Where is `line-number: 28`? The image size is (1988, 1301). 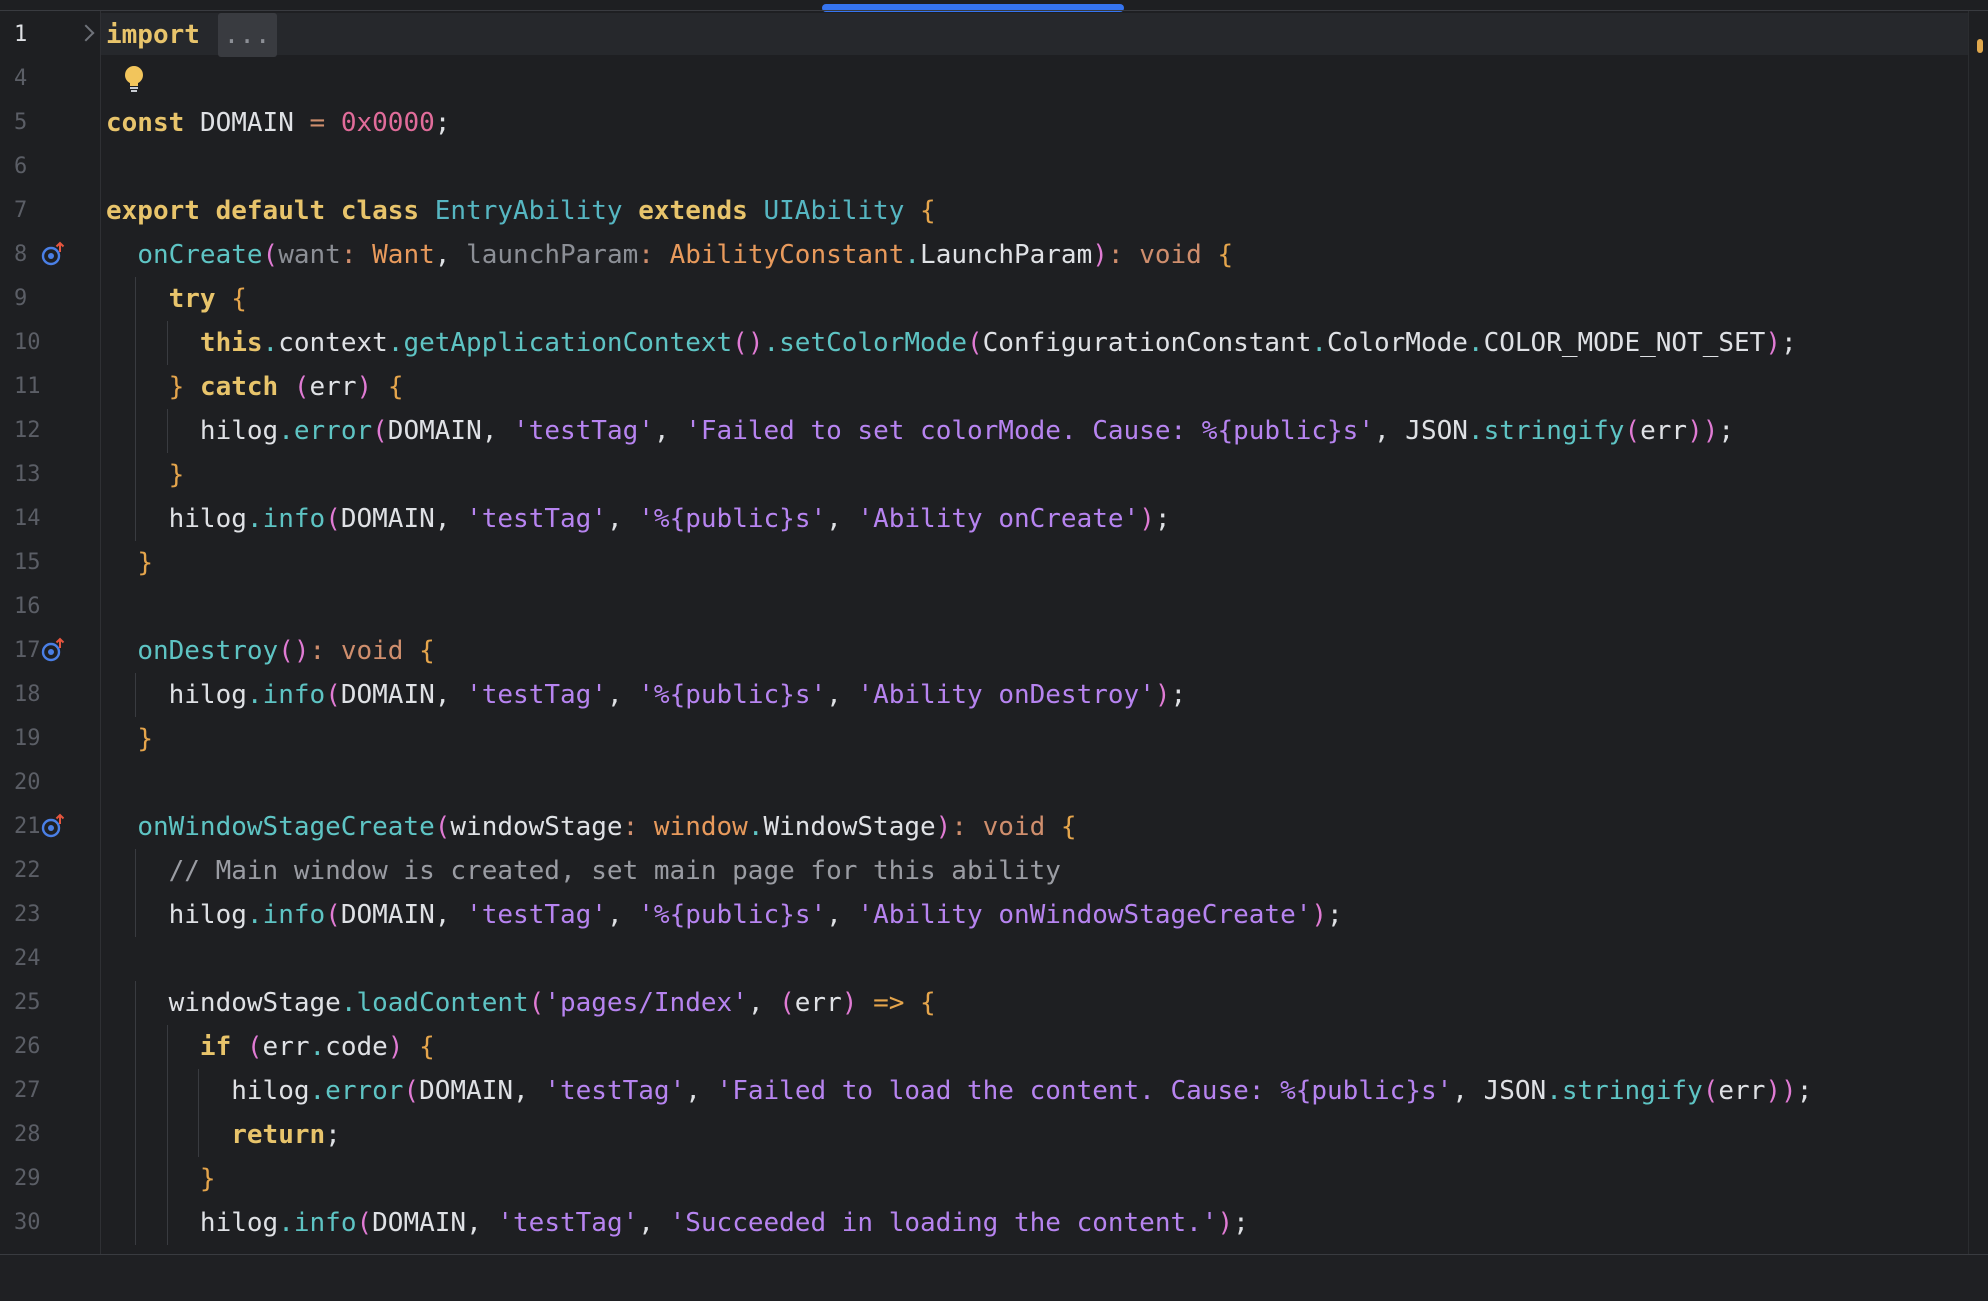 line-number: 28 is located at coordinates (28, 1135).